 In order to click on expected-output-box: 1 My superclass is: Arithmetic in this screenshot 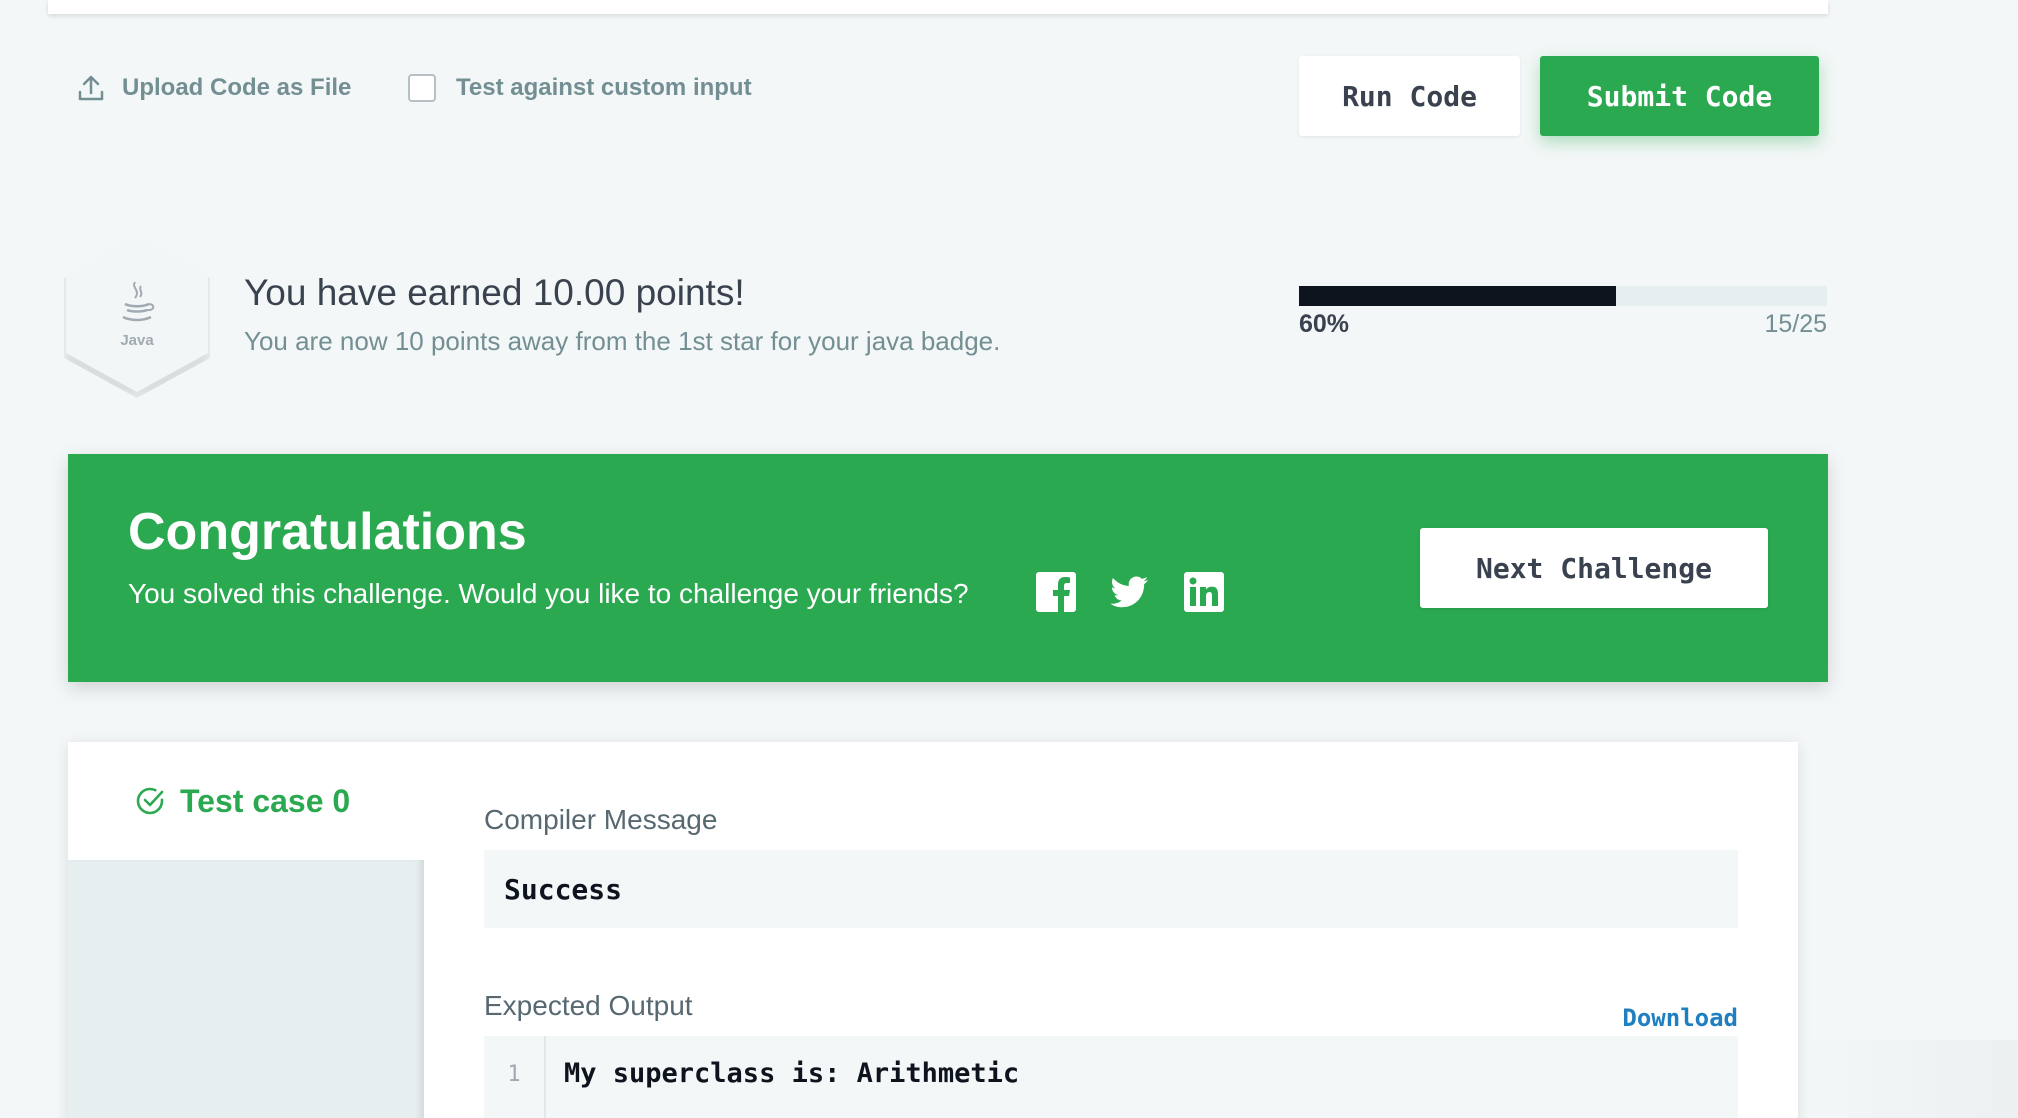, I will do `click(1111, 1077)`.